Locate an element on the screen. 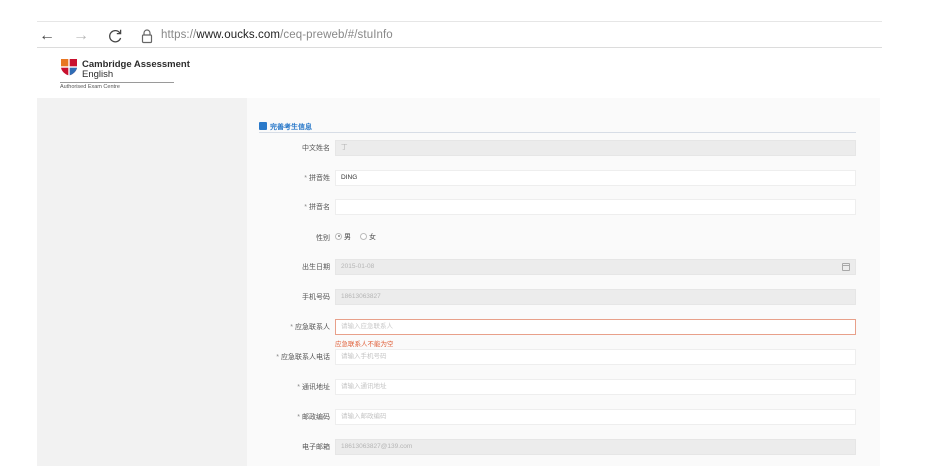 The image size is (940, 466). birth-date-label: 出生日期 is located at coordinates (316, 267).